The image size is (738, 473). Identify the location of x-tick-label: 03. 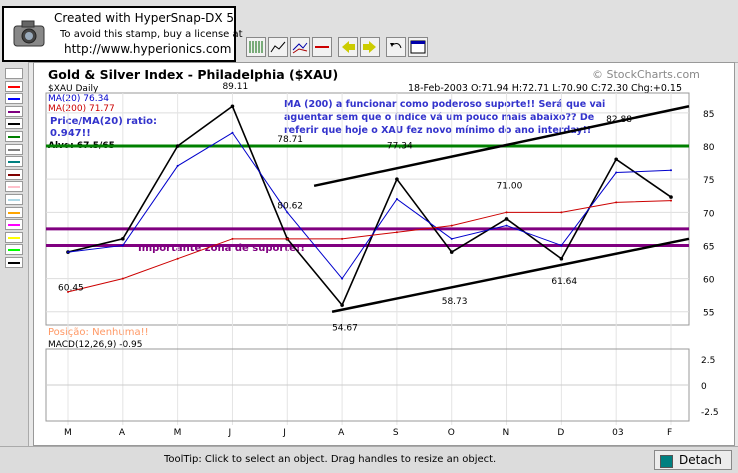
(617, 433).